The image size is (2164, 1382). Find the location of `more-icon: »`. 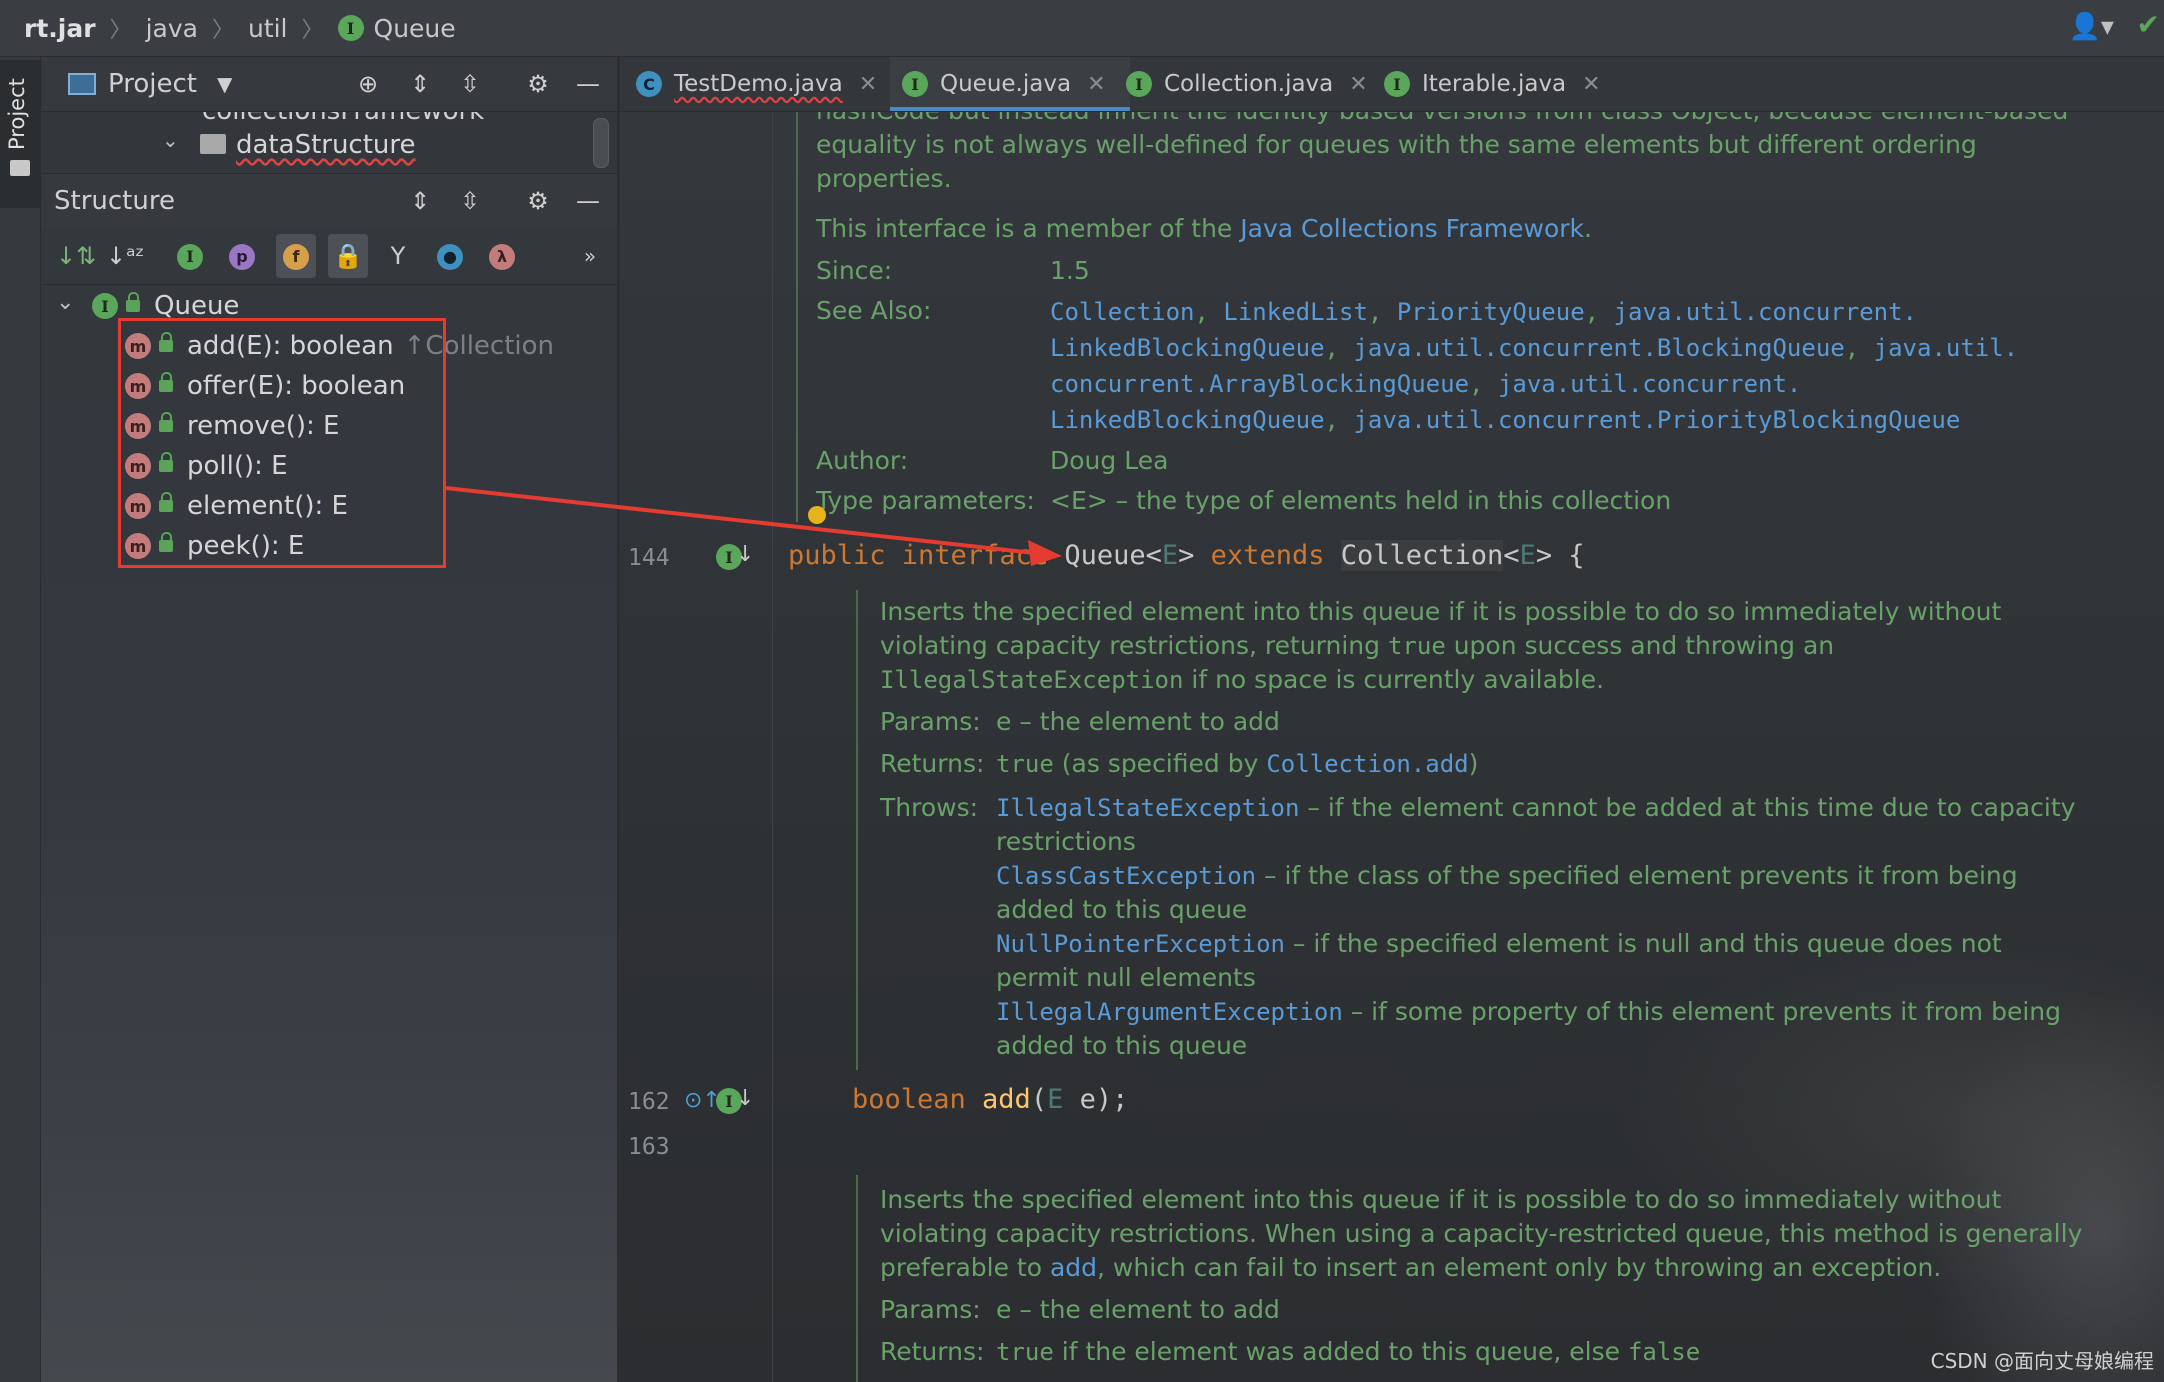

more-icon: » is located at coordinates (590, 256).